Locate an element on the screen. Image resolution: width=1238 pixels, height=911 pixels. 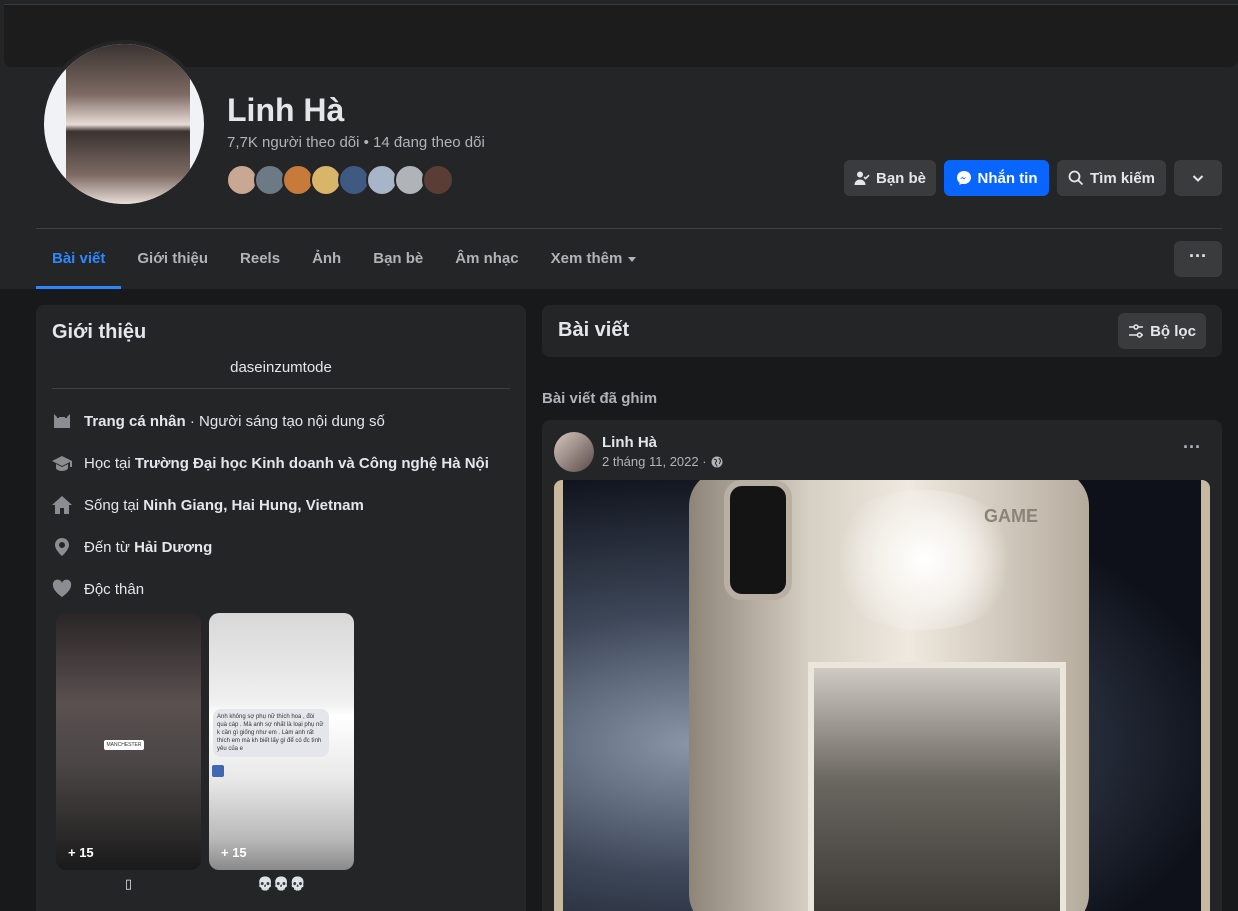
graduation-cap-icon is located at coordinates (62, 463).